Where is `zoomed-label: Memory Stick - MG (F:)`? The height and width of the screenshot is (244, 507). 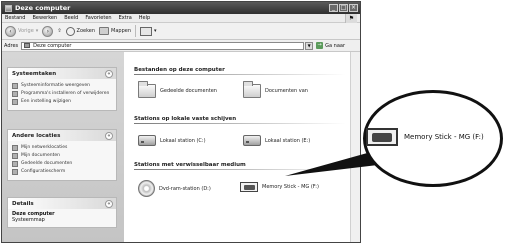 zoomed-label: Memory Stick - MG (F:) is located at coordinates (444, 137).